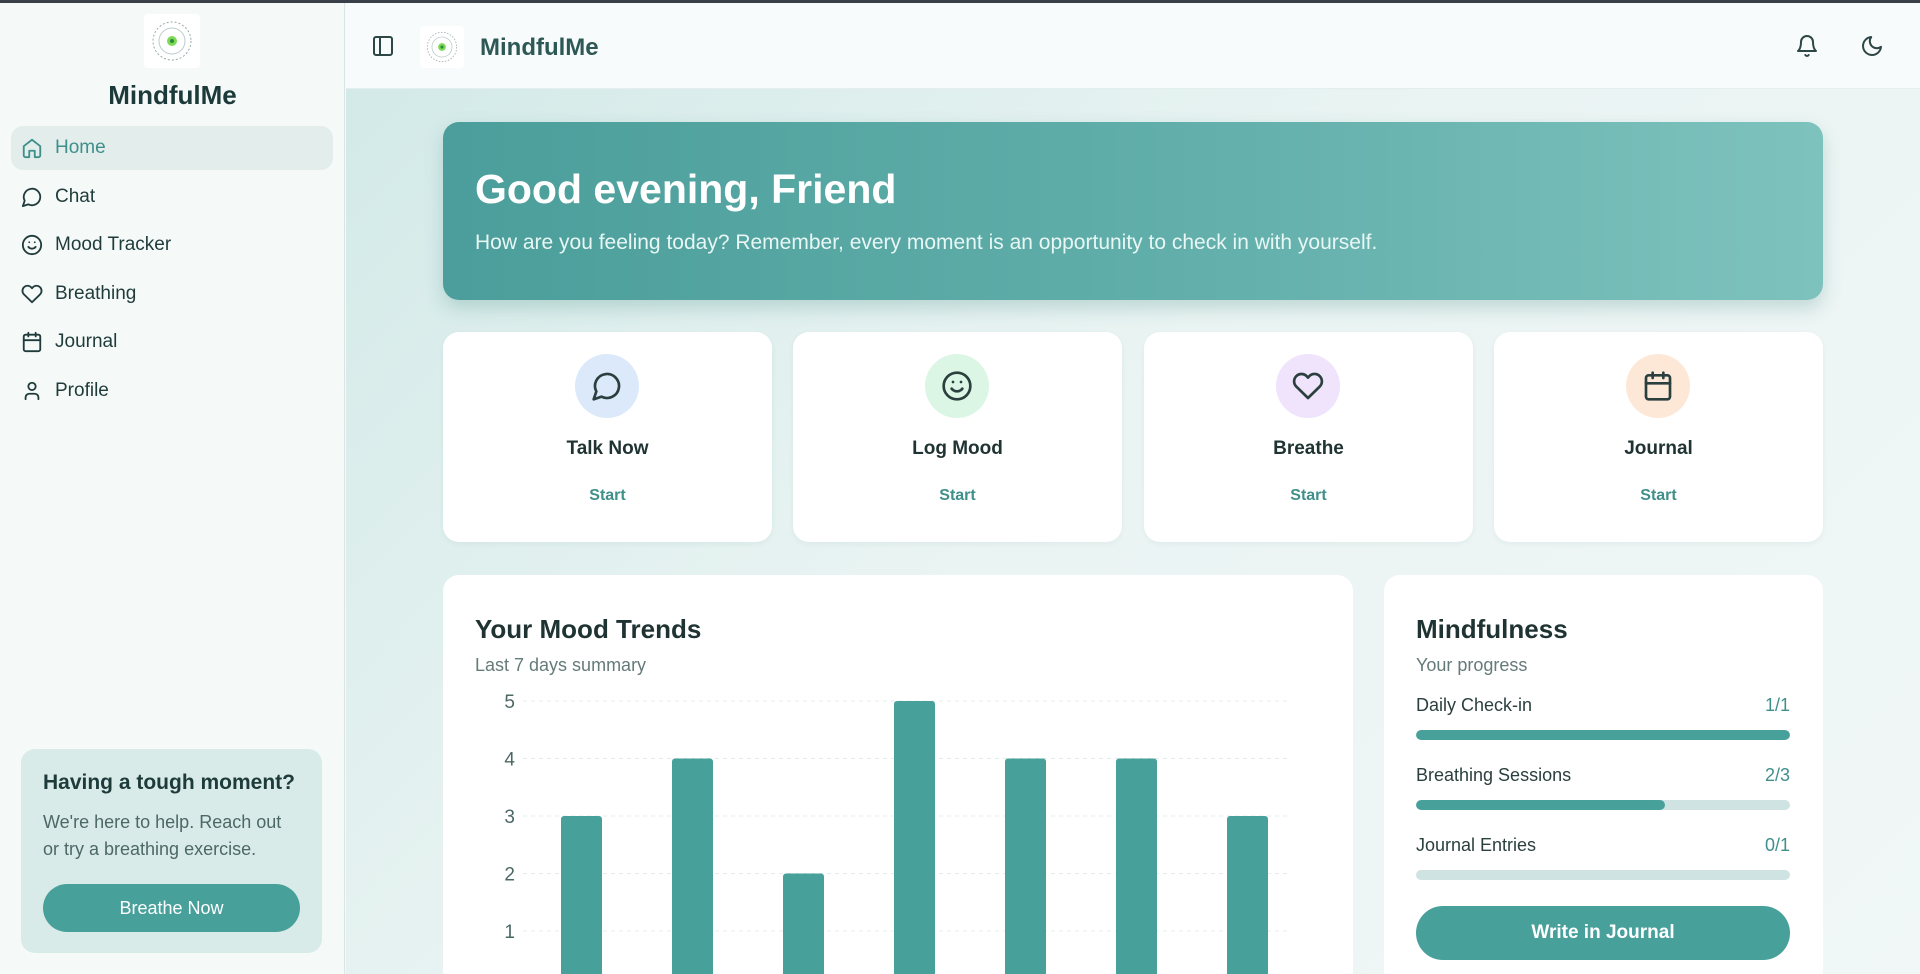 This screenshot has height=974, width=1920. Describe the element at coordinates (172, 294) in the screenshot. I see `sidebar-item-breathing: Breathing` at that location.